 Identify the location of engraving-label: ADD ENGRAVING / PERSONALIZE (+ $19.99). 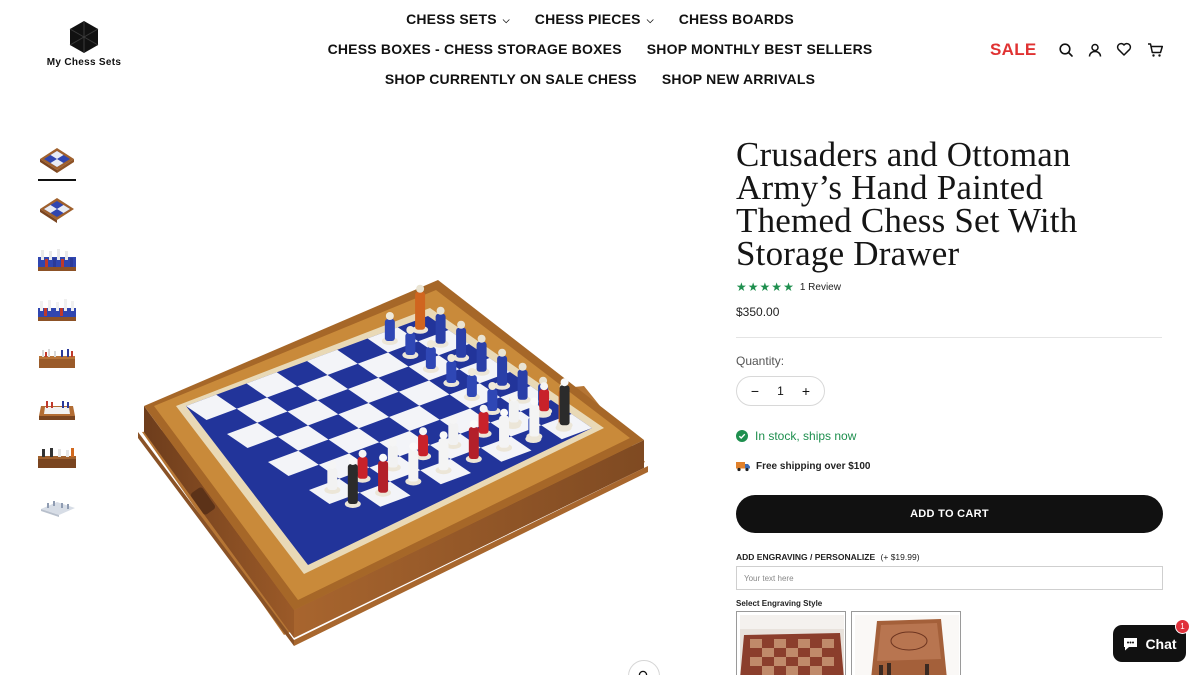
(828, 557).